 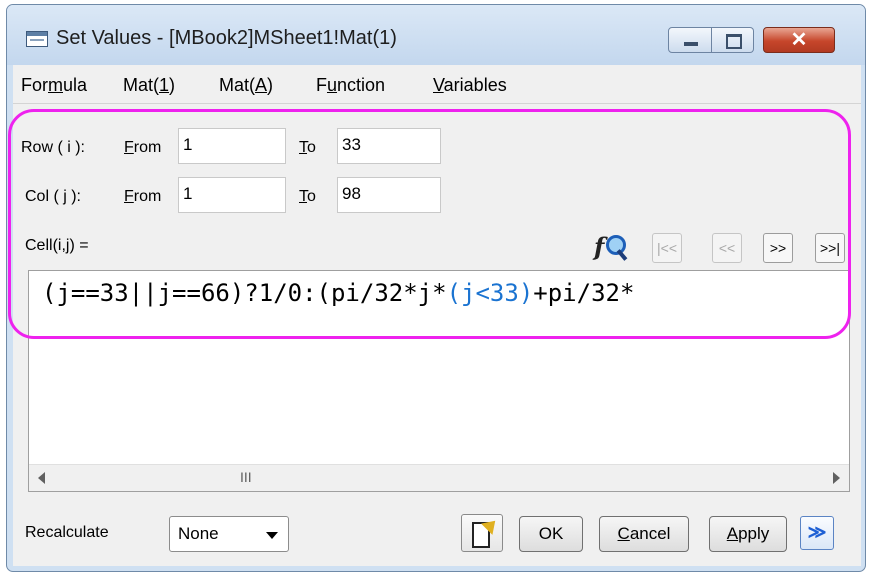 What do you see at coordinates (229, 534) in the screenshot?
I see `recalculate-select: None` at bounding box center [229, 534].